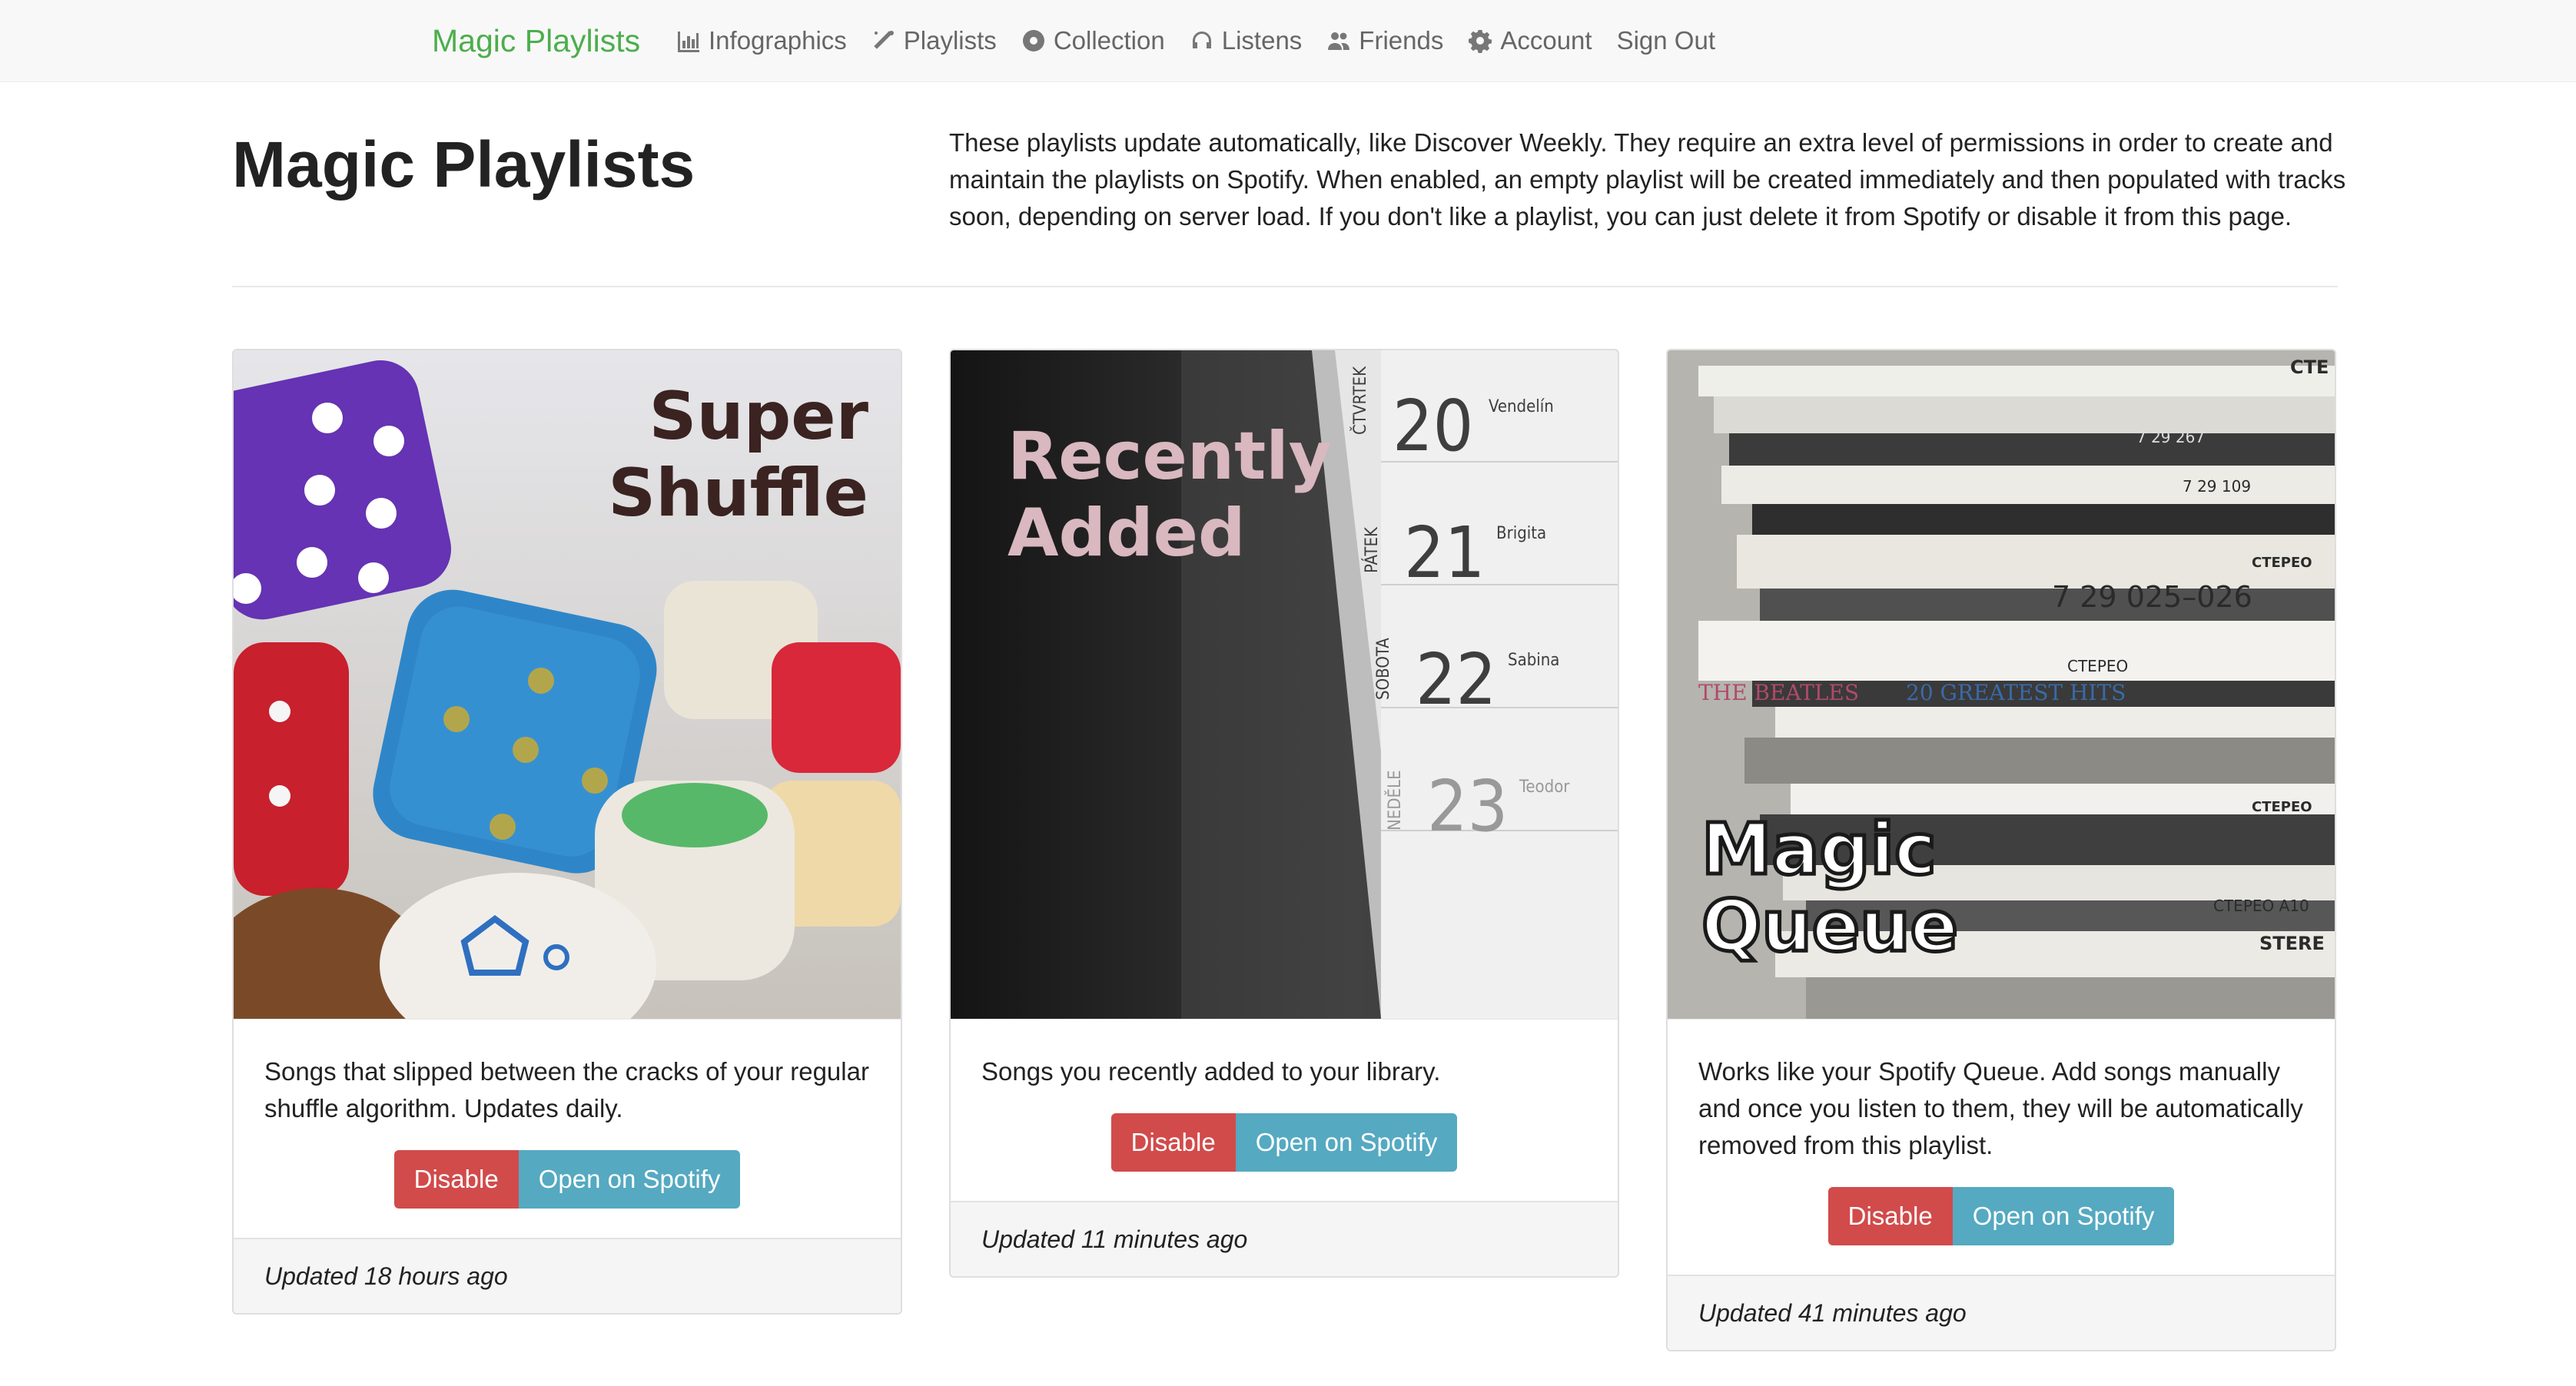 The width and height of the screenshot is (2576, 1386). What do you see at coordinates (1533, 661) in the screenshot?
I see `calendar-name-day: Sabina` at bounding box center [1533, 661].